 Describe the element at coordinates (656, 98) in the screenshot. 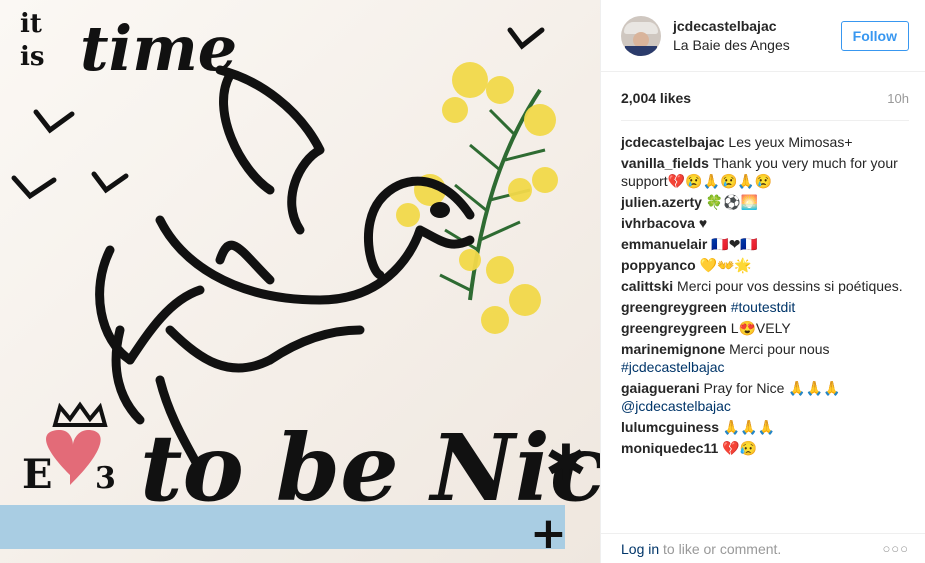

I see `likes-count: 2,004 likes` at that location.